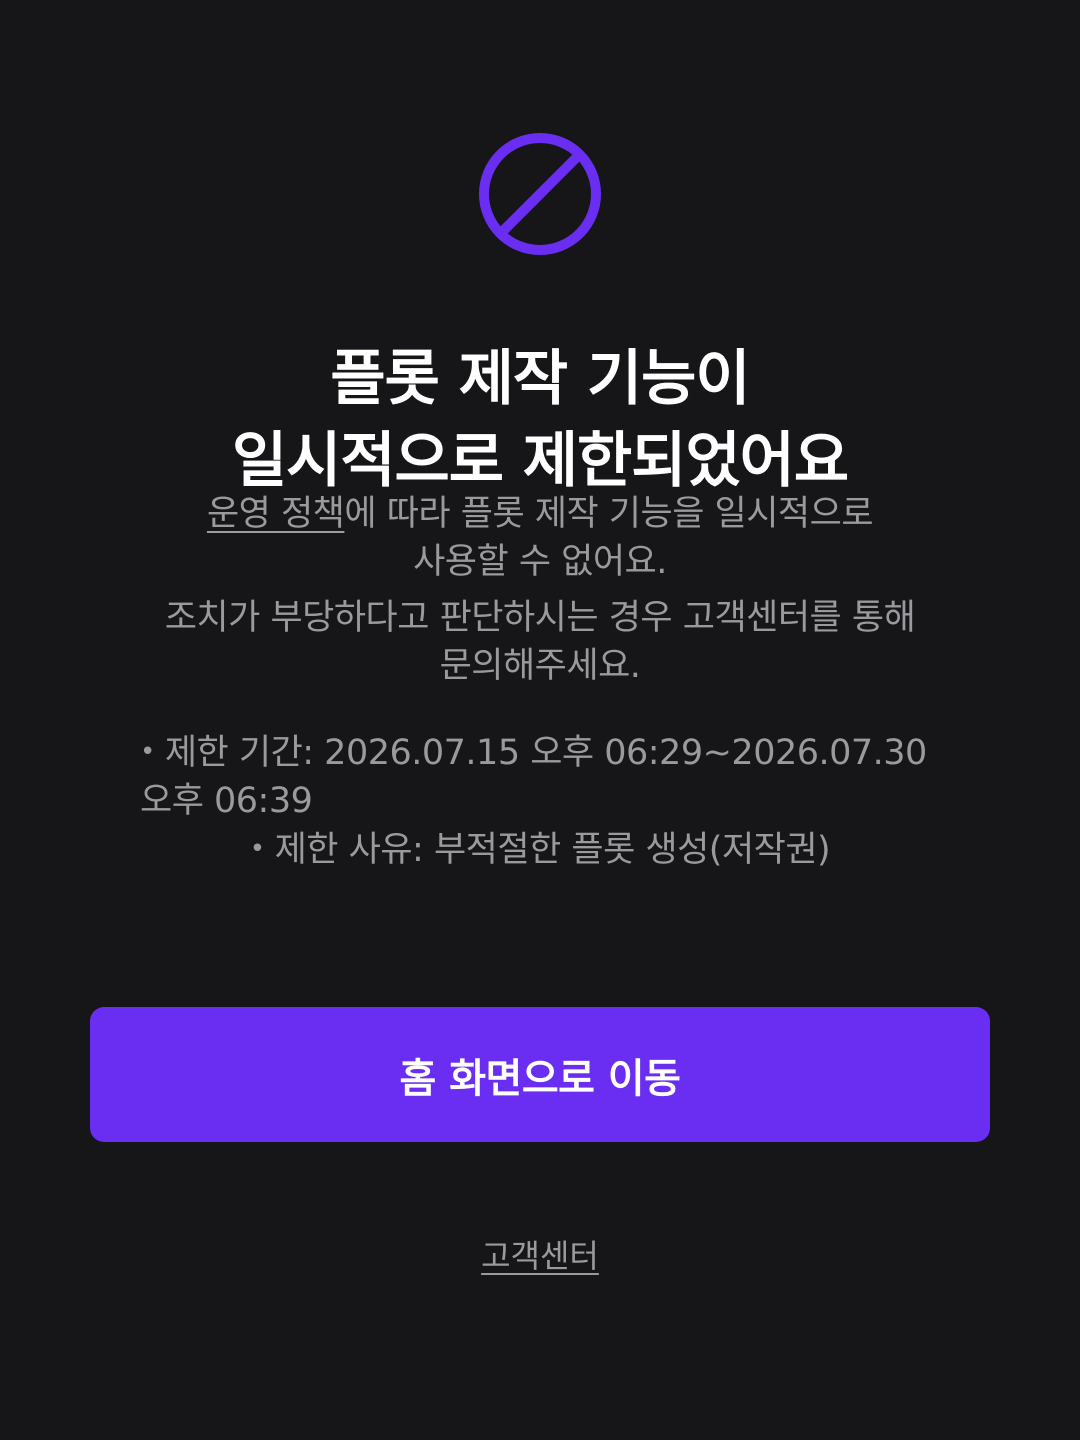 The height and width of the screenshot is (1440, 1080). What do you see at coordinates (226, 801) in the screenshot?
I see `restriction-period-continued: 오후 06:39` at bounding box center [226, 801].